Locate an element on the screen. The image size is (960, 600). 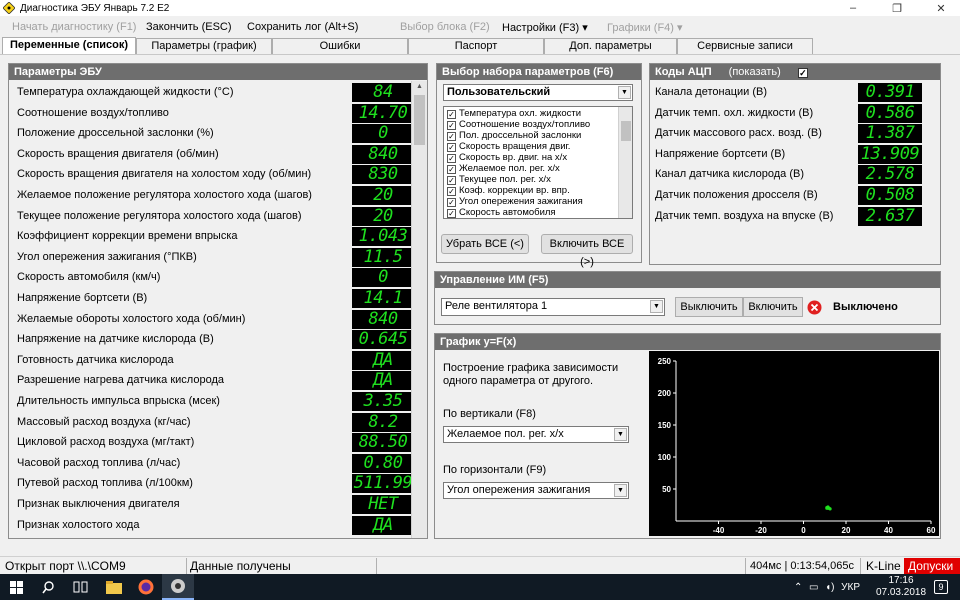
param-check-item: ✓ Температура охл. жидкости is located at coordinates (514, 113).